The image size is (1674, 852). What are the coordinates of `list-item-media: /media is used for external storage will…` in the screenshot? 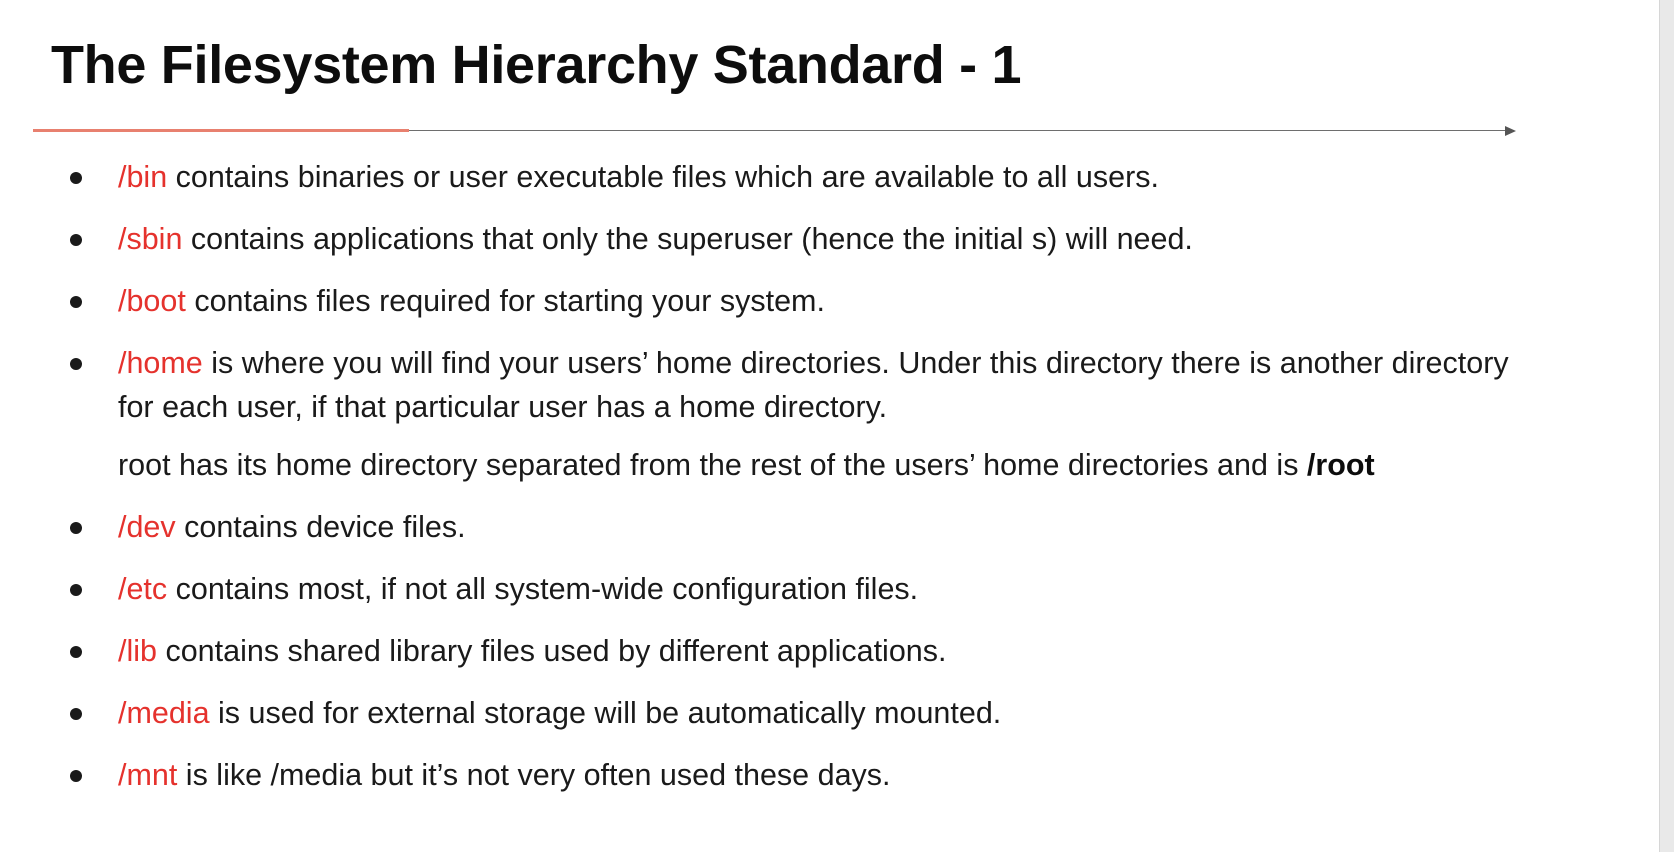 It's located at (780, 713).